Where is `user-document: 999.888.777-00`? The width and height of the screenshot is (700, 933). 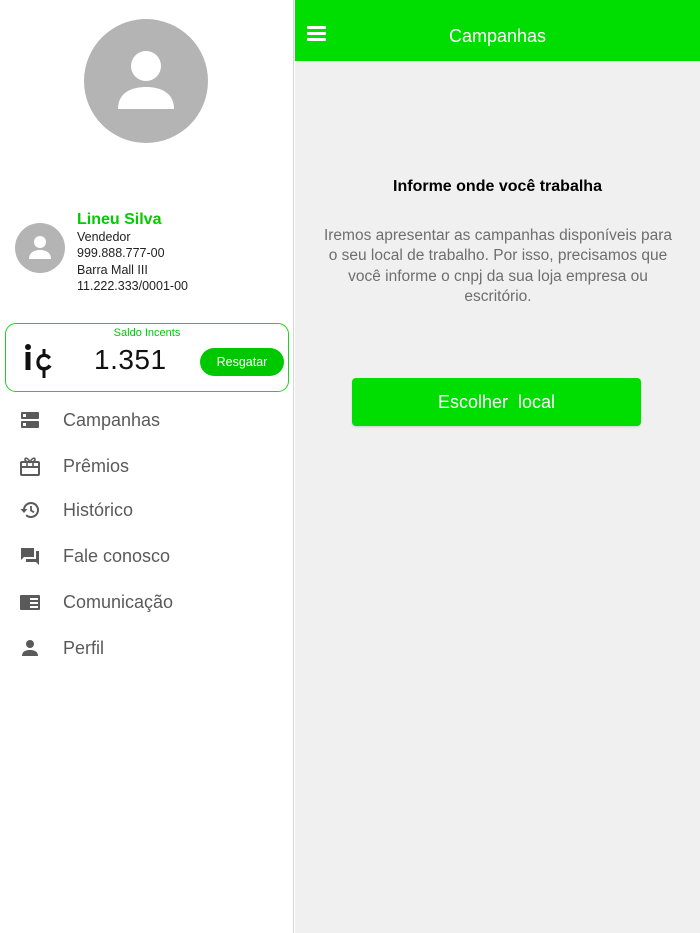 user-document: 999.888.777-00 is located at coordinates (121, 253).